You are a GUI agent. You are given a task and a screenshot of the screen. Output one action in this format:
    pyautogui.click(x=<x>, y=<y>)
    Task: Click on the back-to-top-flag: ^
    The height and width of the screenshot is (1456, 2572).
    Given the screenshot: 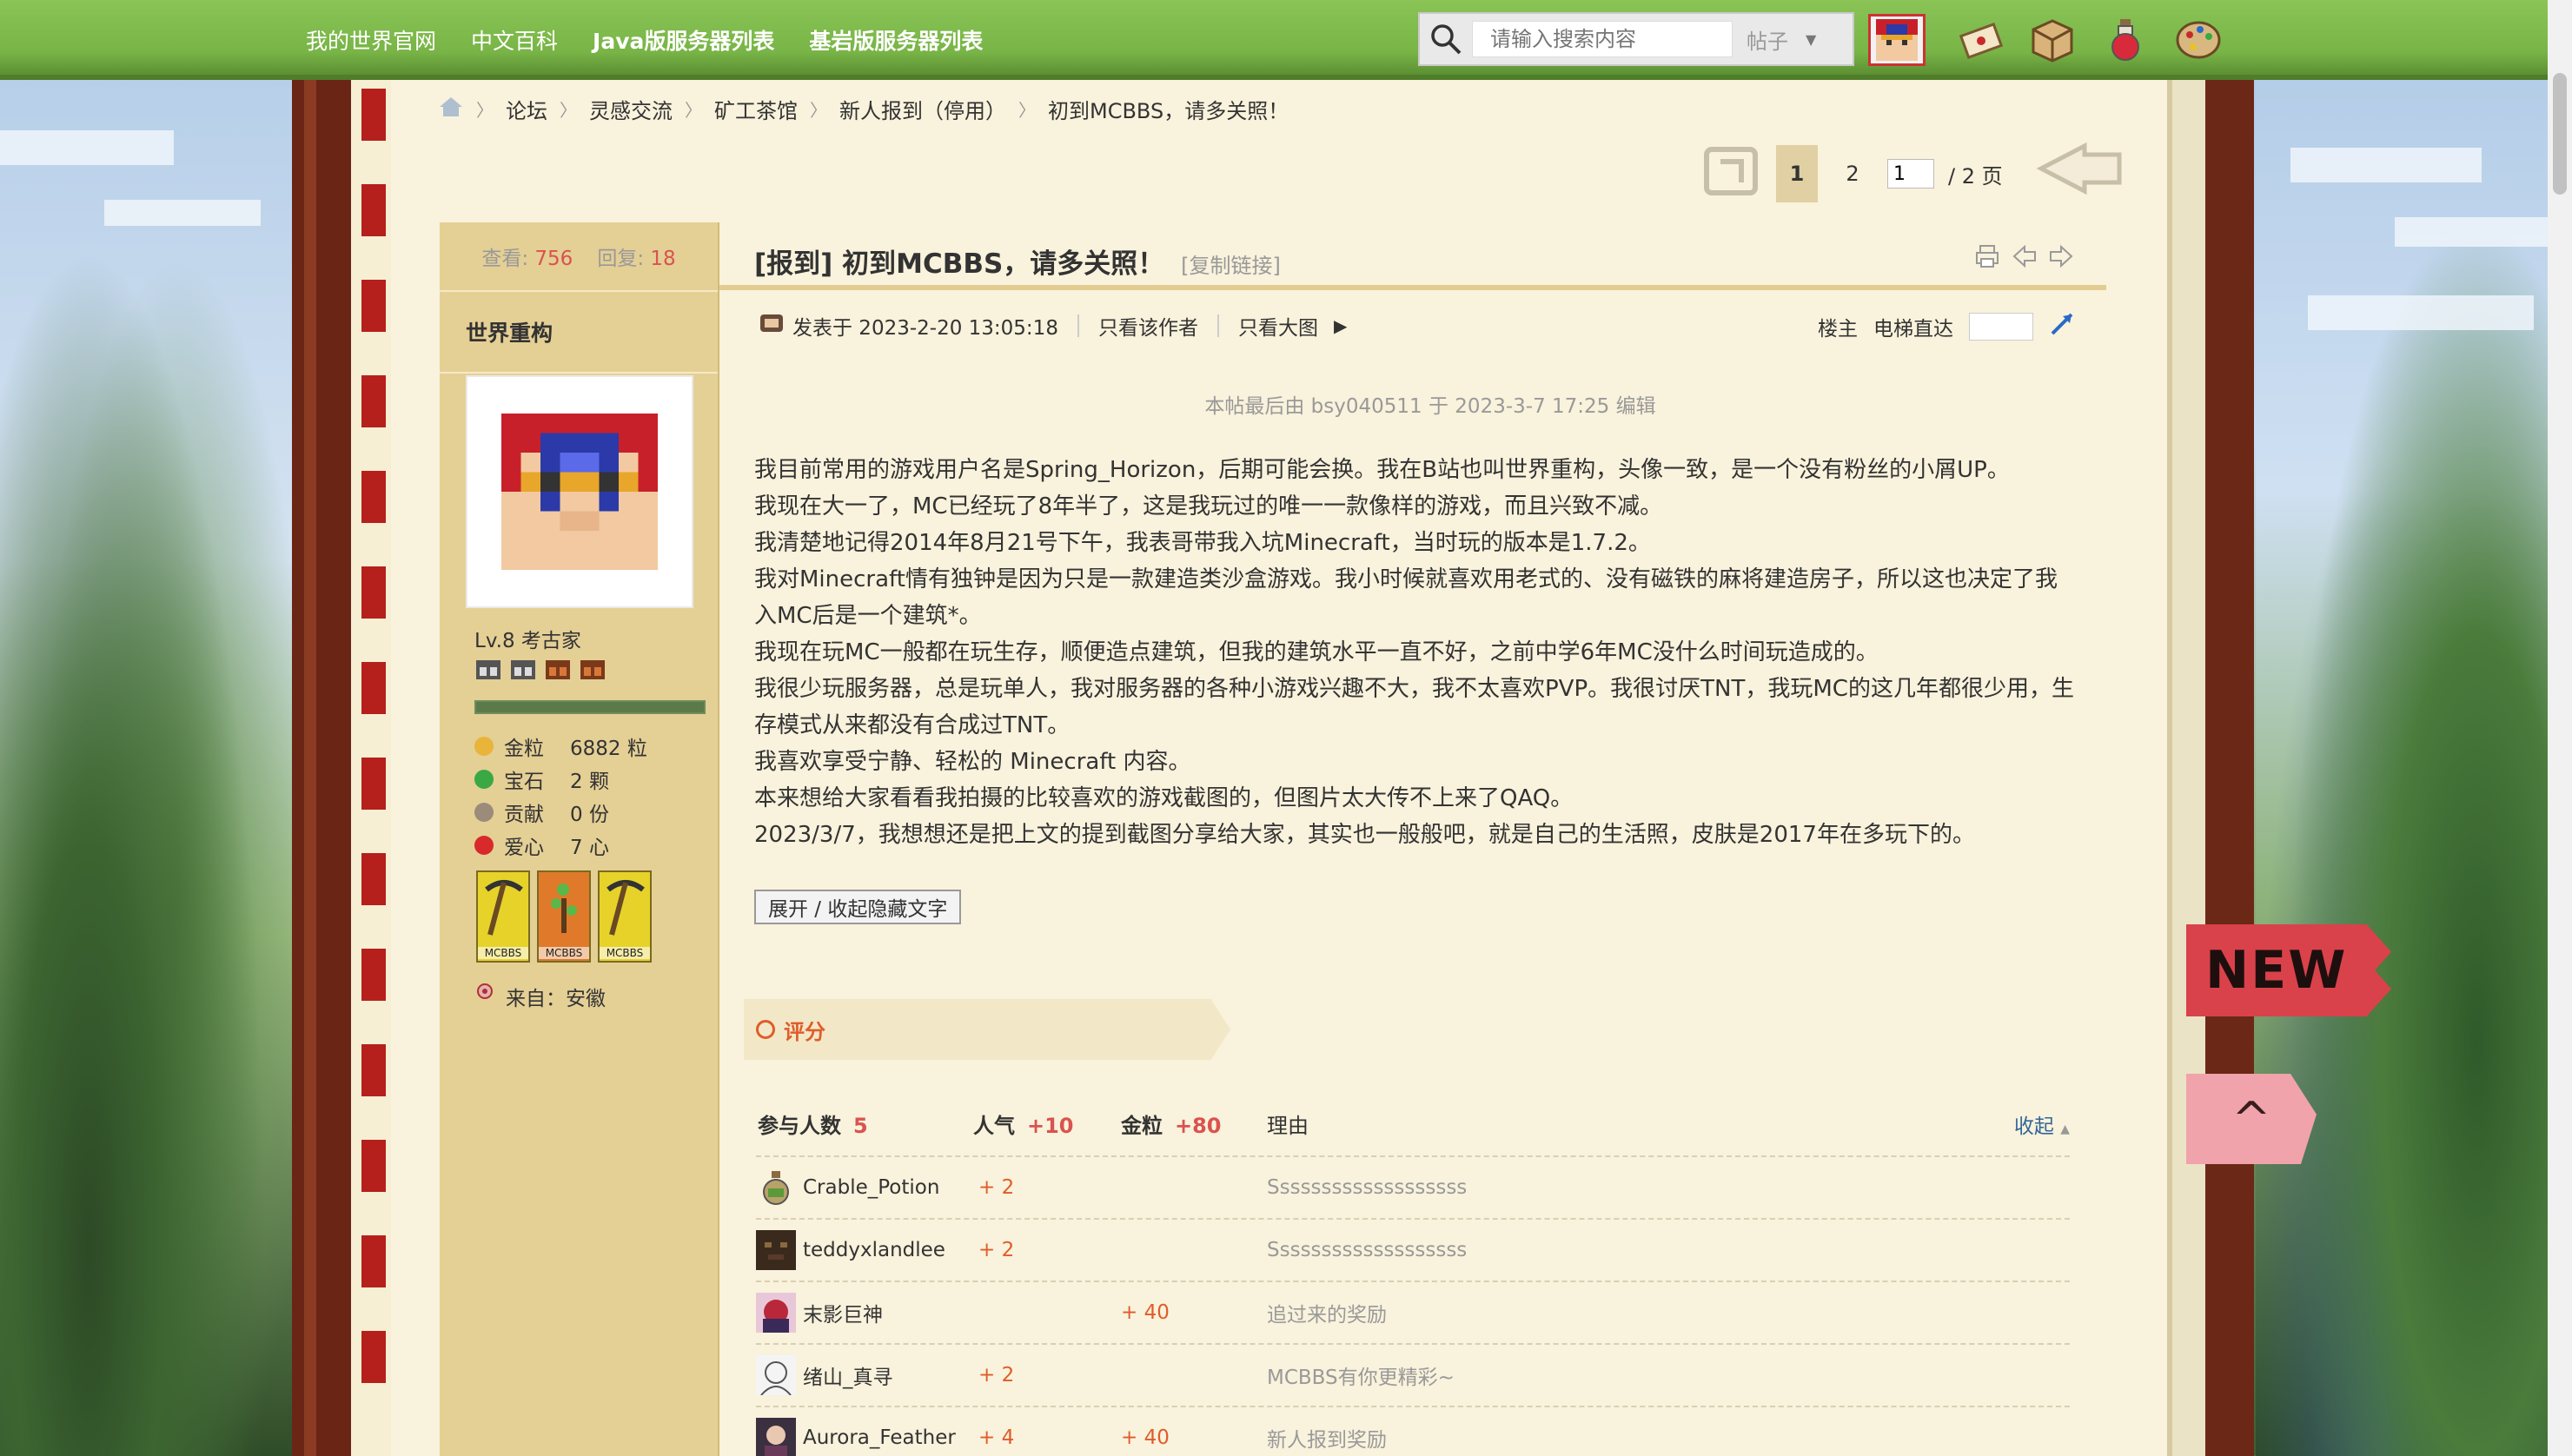 What is the action you would take?
    pyautogui.click(x=2251, y=1119)
    